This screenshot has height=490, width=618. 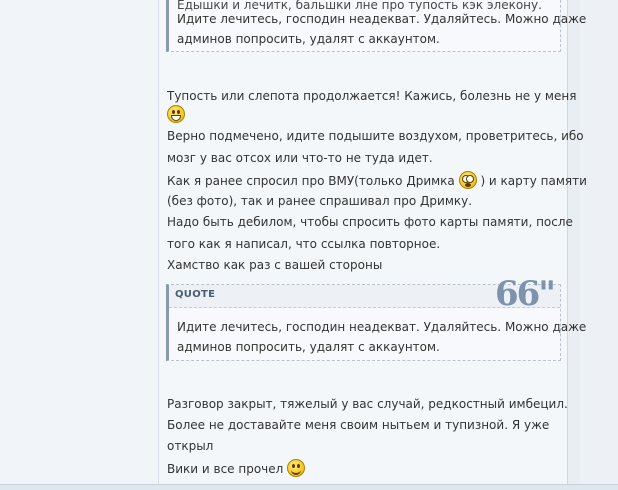 I want to click on smiley-icon, so click(x=296, y=468).